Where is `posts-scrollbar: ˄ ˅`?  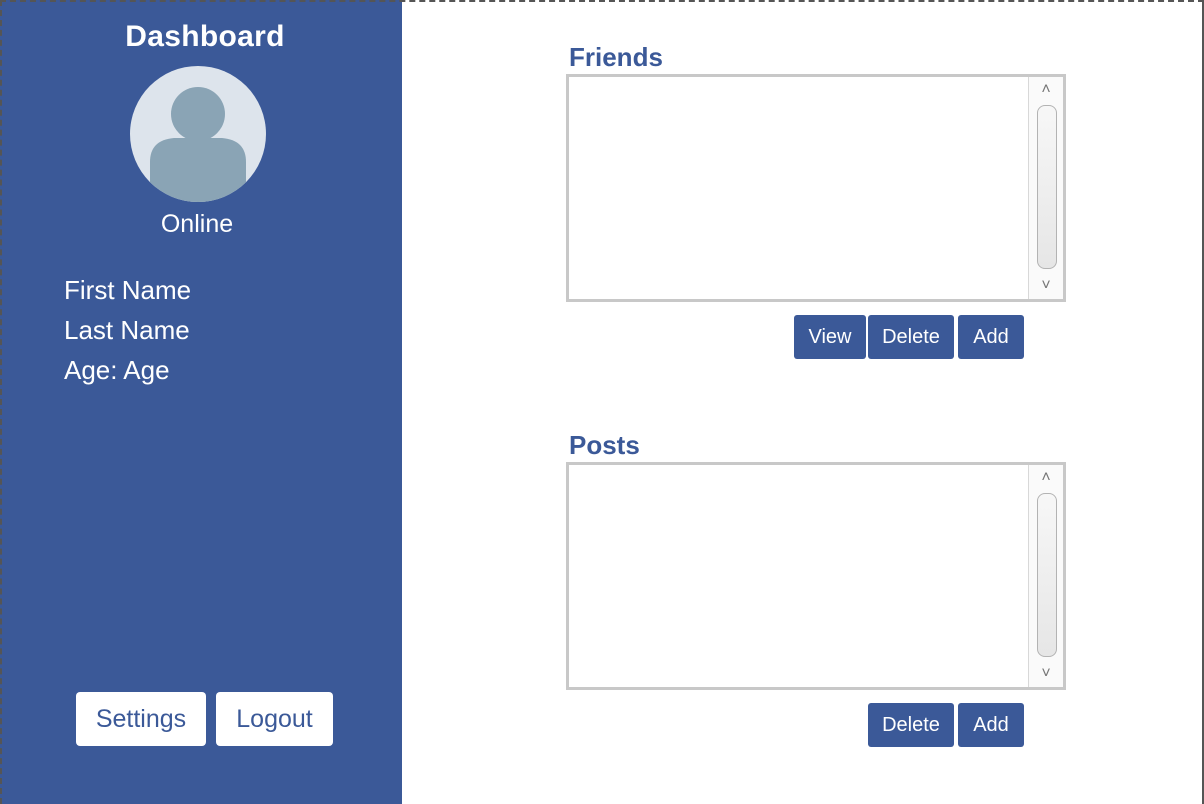
posts-scrollbar: ˄ ˅ is located at coordinates (1045, 576).